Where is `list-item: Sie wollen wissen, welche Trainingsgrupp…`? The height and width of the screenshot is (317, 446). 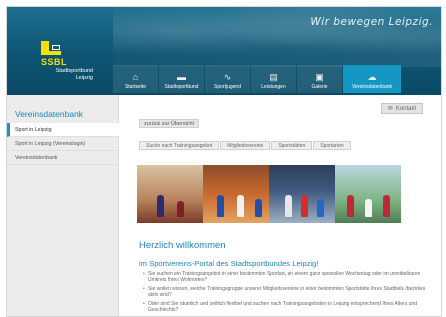 list-item: Sie wollen wissen, welche Trainingsgrupp… is located at coordinates (288, 292).